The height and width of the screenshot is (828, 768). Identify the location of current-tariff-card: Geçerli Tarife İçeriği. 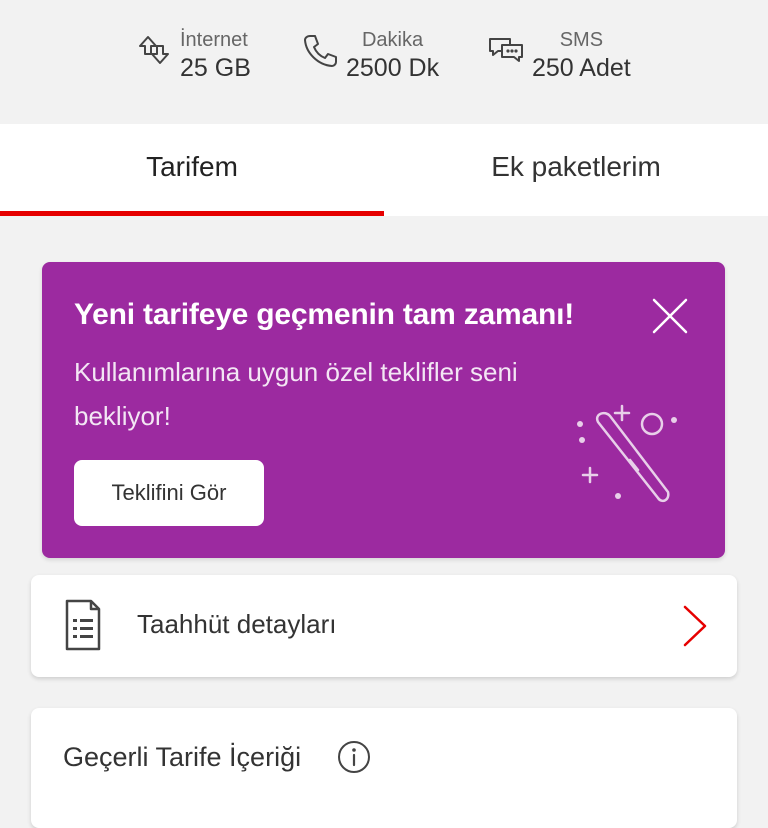
(384, 768).